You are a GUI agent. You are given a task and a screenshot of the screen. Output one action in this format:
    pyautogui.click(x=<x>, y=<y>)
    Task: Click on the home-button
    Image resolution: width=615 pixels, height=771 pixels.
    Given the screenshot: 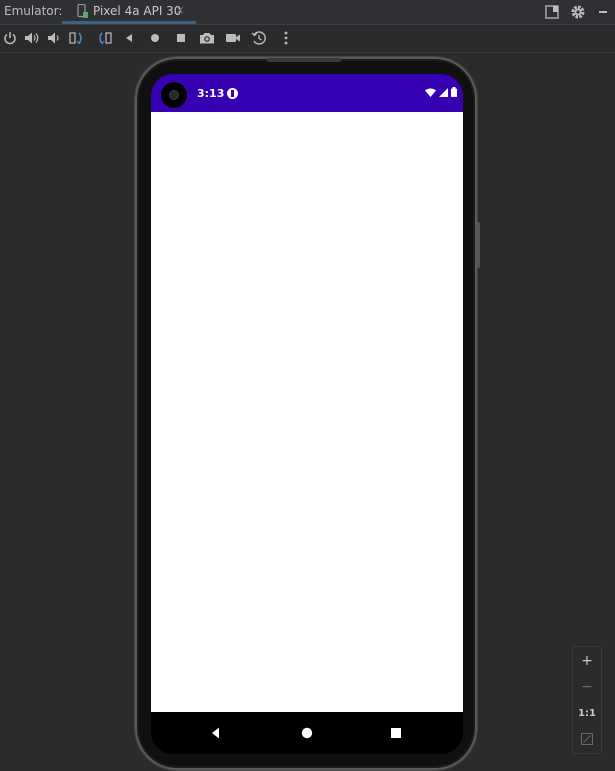 What is the action you would take?
    pyautogui.click(x=155, y=38)
    